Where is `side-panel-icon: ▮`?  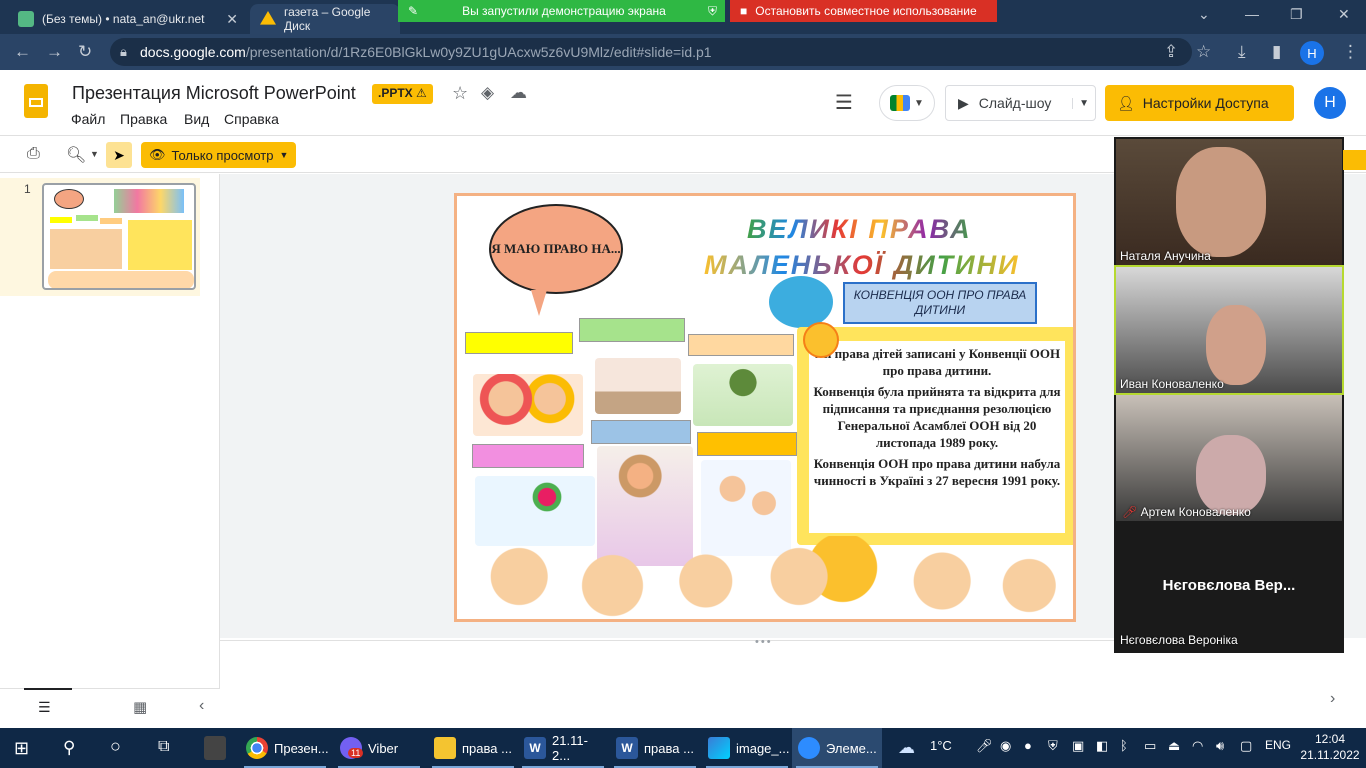
side-panel-icon: ▮ is located at coordinates (1276, 52).